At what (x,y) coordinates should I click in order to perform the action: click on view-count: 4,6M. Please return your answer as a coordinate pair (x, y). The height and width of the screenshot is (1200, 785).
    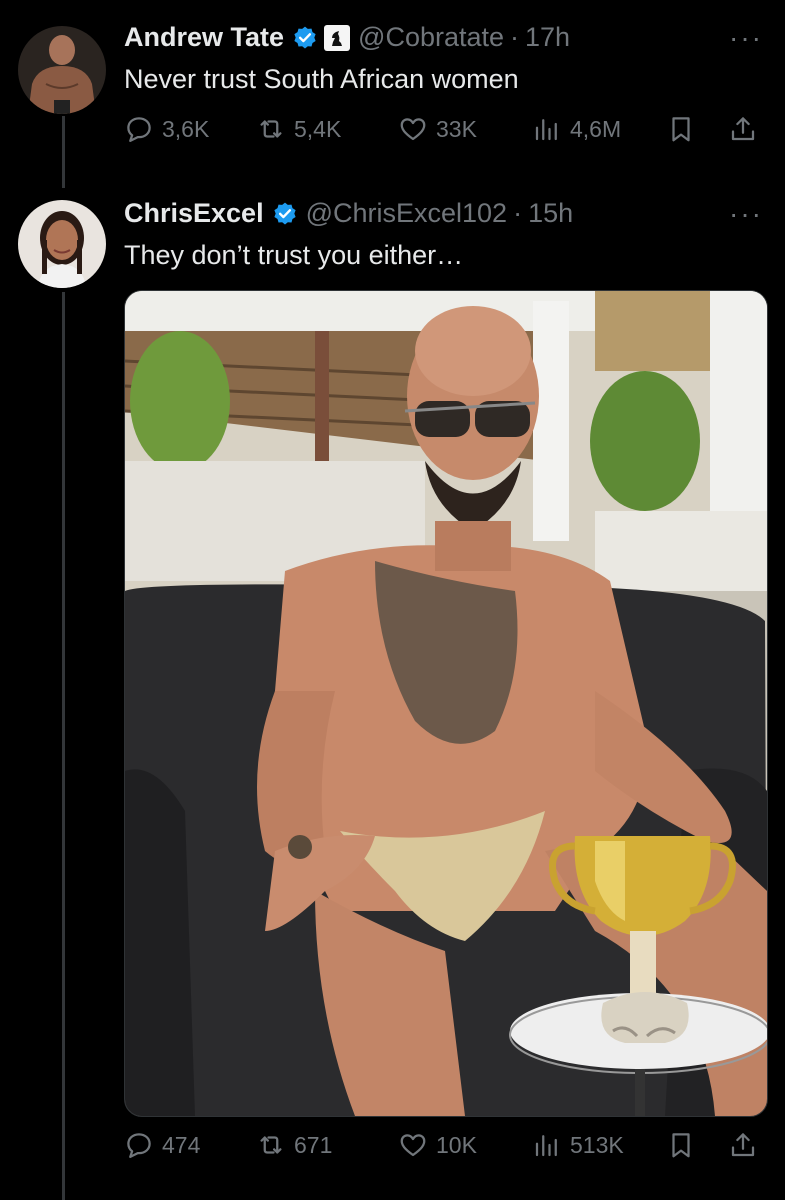
    Looking at the image, I should click on (596, 128).